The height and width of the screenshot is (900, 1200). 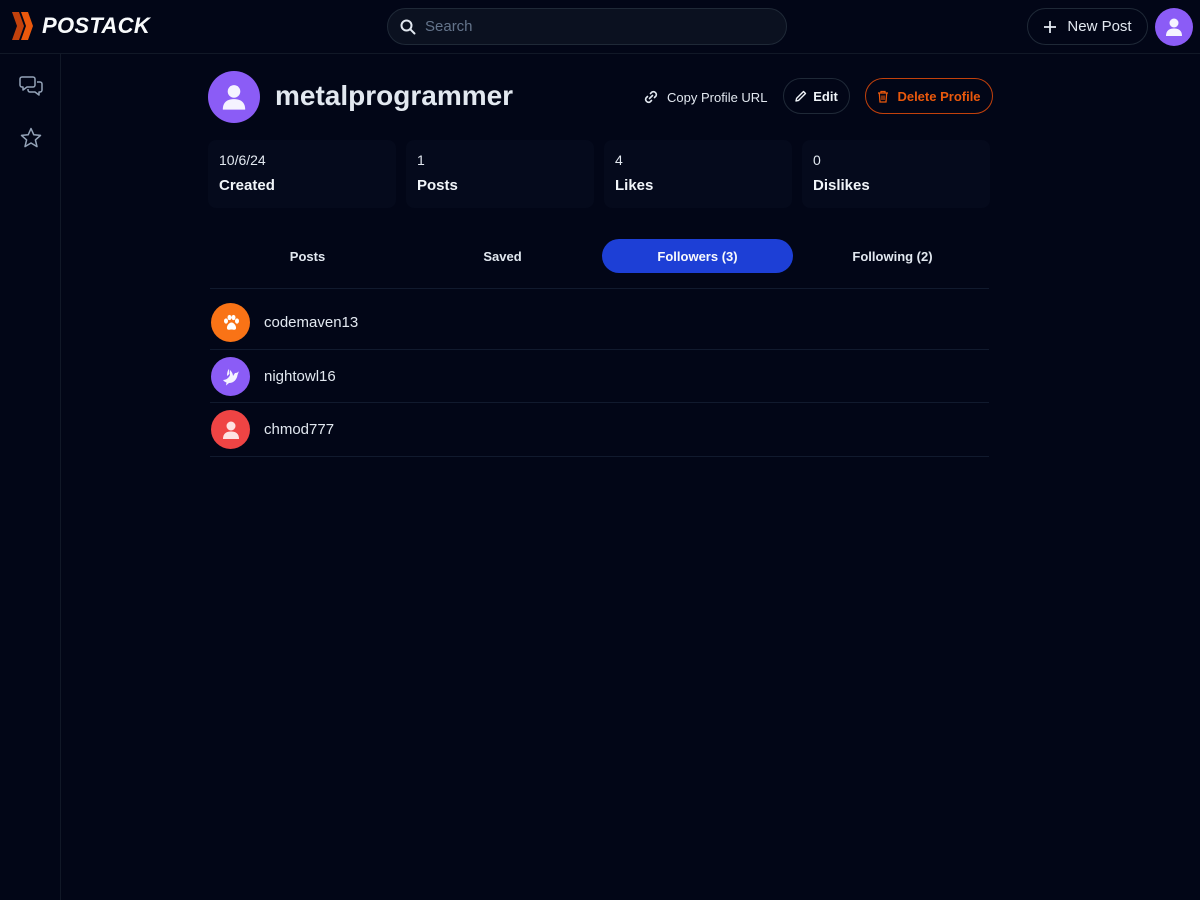 I want to click on stat-label: Created, so click(x=247, y=185).